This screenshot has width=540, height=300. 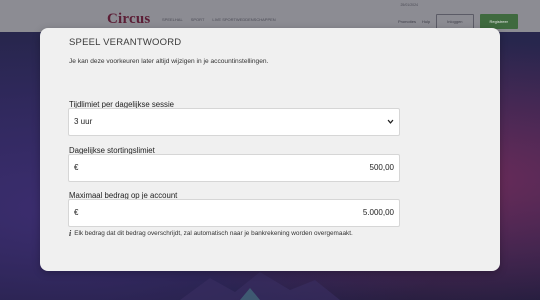 I want to click on max-account-input: € 5.000,00, so click(x=234, y=213).